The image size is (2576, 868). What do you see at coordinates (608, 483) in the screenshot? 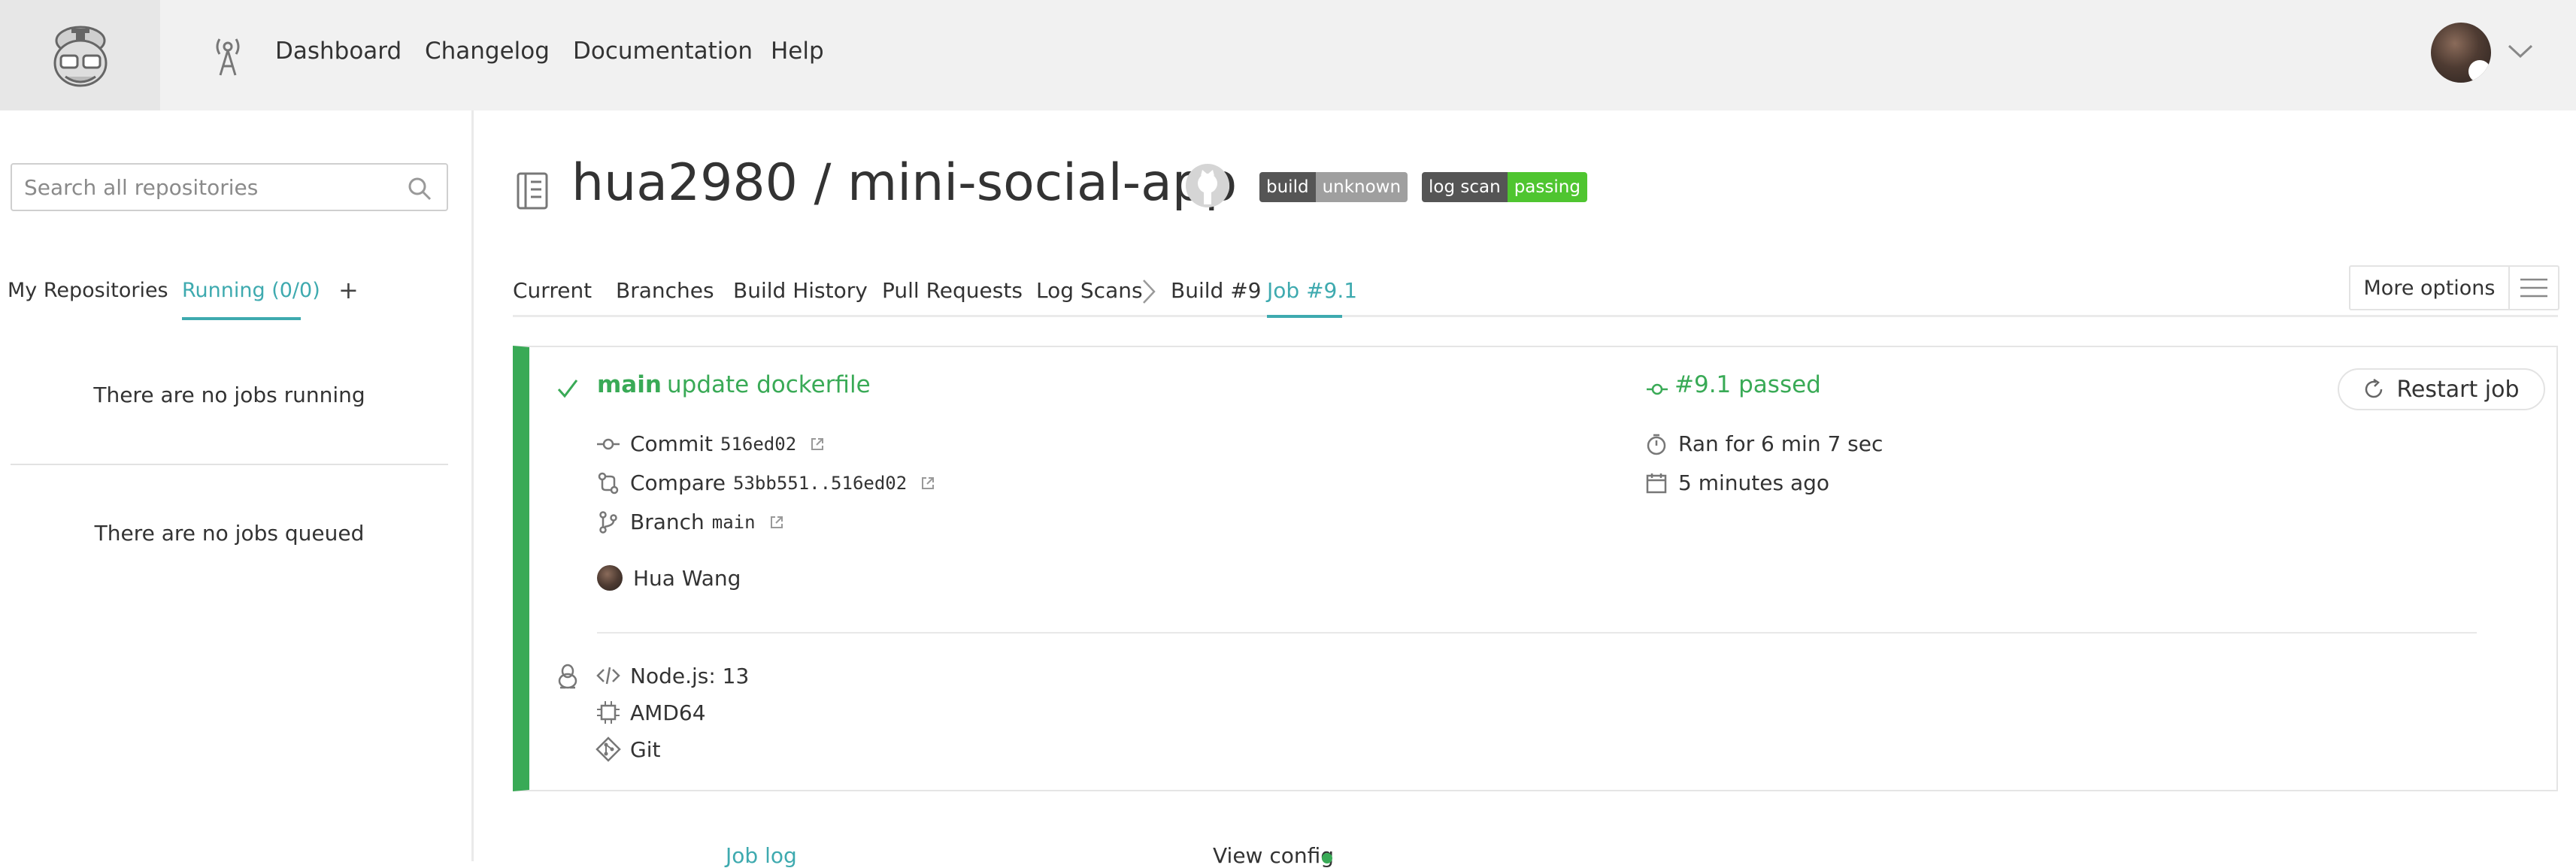
I see `compare-icon` at bounding box center [608, 483].